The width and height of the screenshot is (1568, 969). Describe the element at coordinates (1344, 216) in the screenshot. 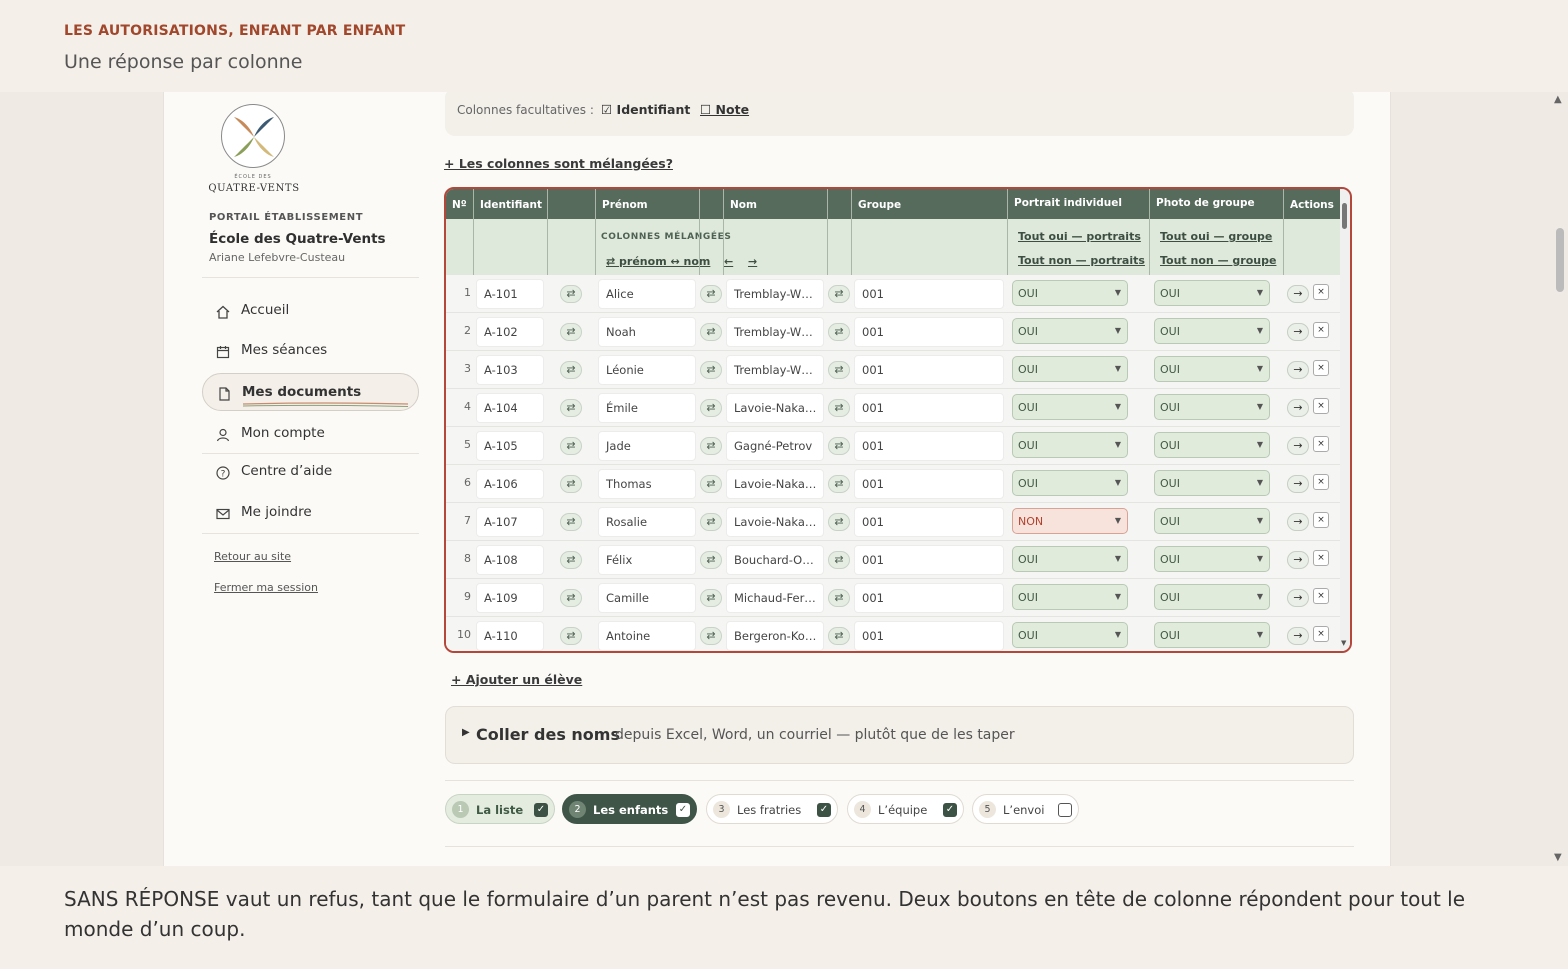

I see `table-scrollbar-thumb` at that location.